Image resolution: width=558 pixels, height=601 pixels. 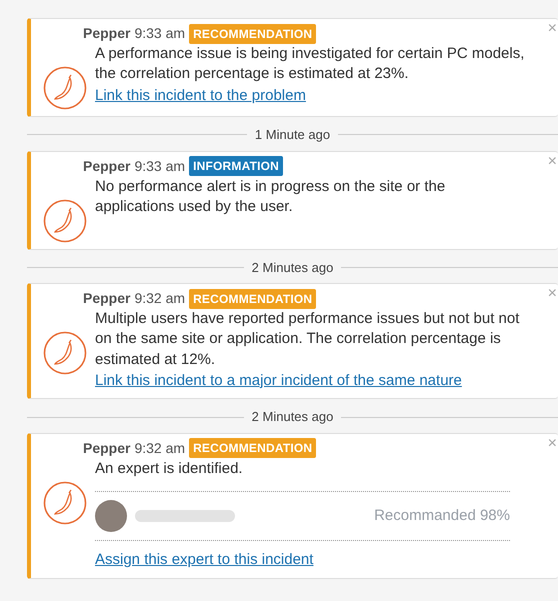 What do you see at coordinates (307, 339) in the screenshot?
I see `message-text: Multiple users have reported performance issues but not but not on the same site or application. The correlation percentage is estimated at 12%.` at bounding box center [307, 339].